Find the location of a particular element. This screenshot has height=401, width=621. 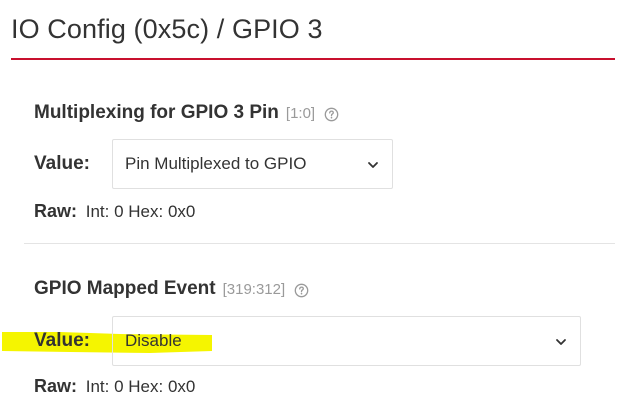

multiplexing-select: Pin Multiplexed to GPIO is located at coordinates (252, 164).